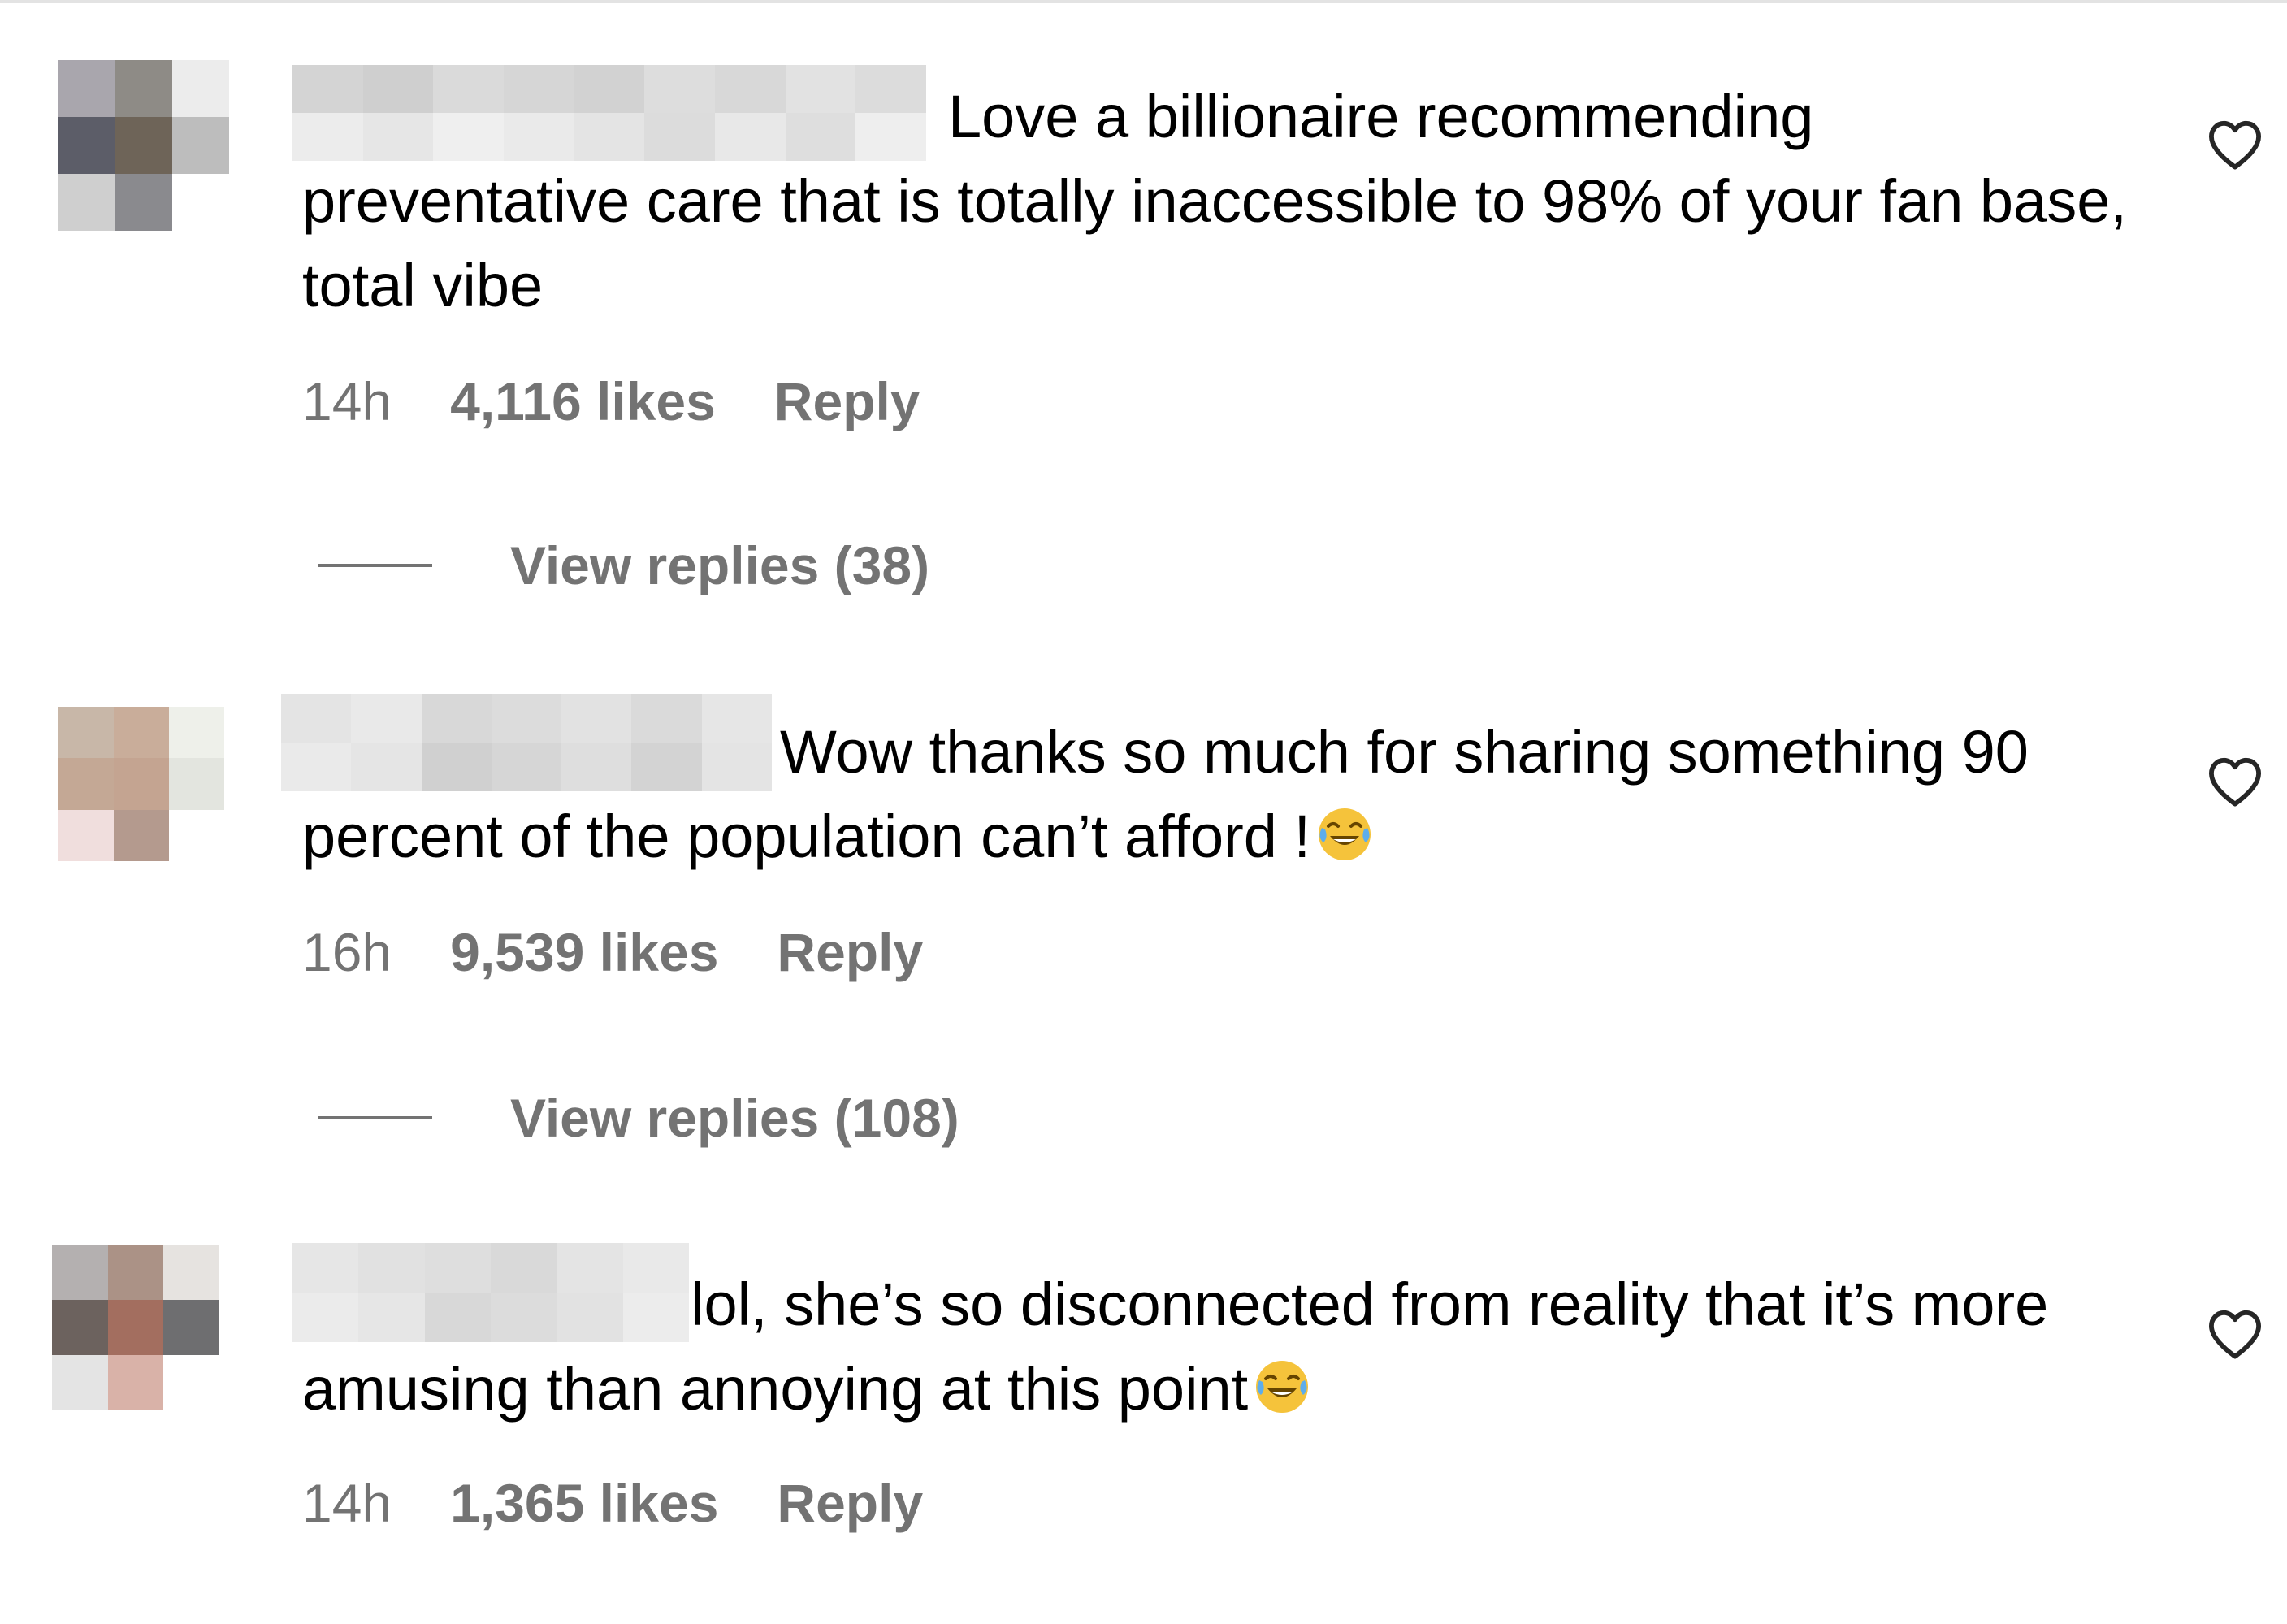  I want to click on view-replies-label: View replies (38), so click(720, 565).